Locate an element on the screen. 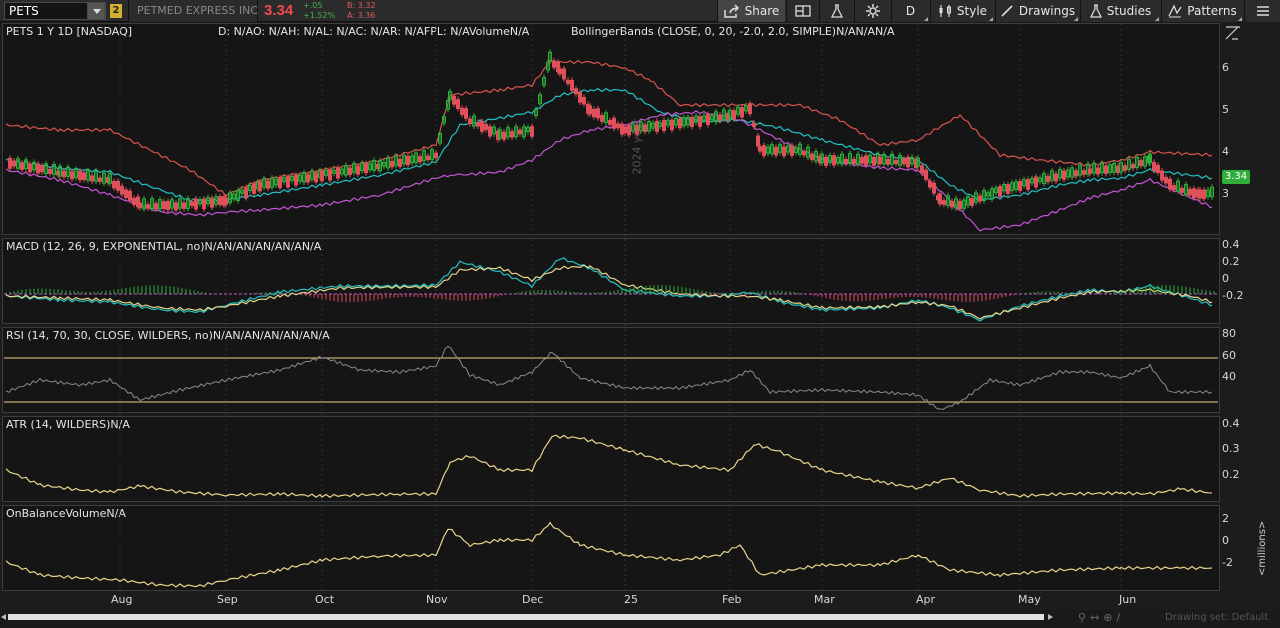 The image size is (1280, 628). time-scrollbar is located at coordinates (526, 617).